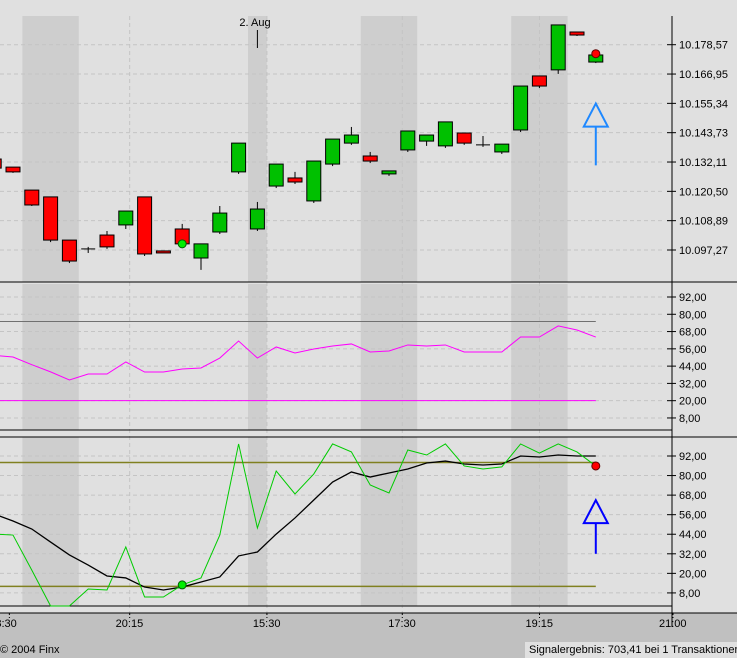 This screenshot has width=737, height=658. Describe the element at coordinates (254, 23) in the screenshot. I see `date-marker-label: 2. Aug` at that location.